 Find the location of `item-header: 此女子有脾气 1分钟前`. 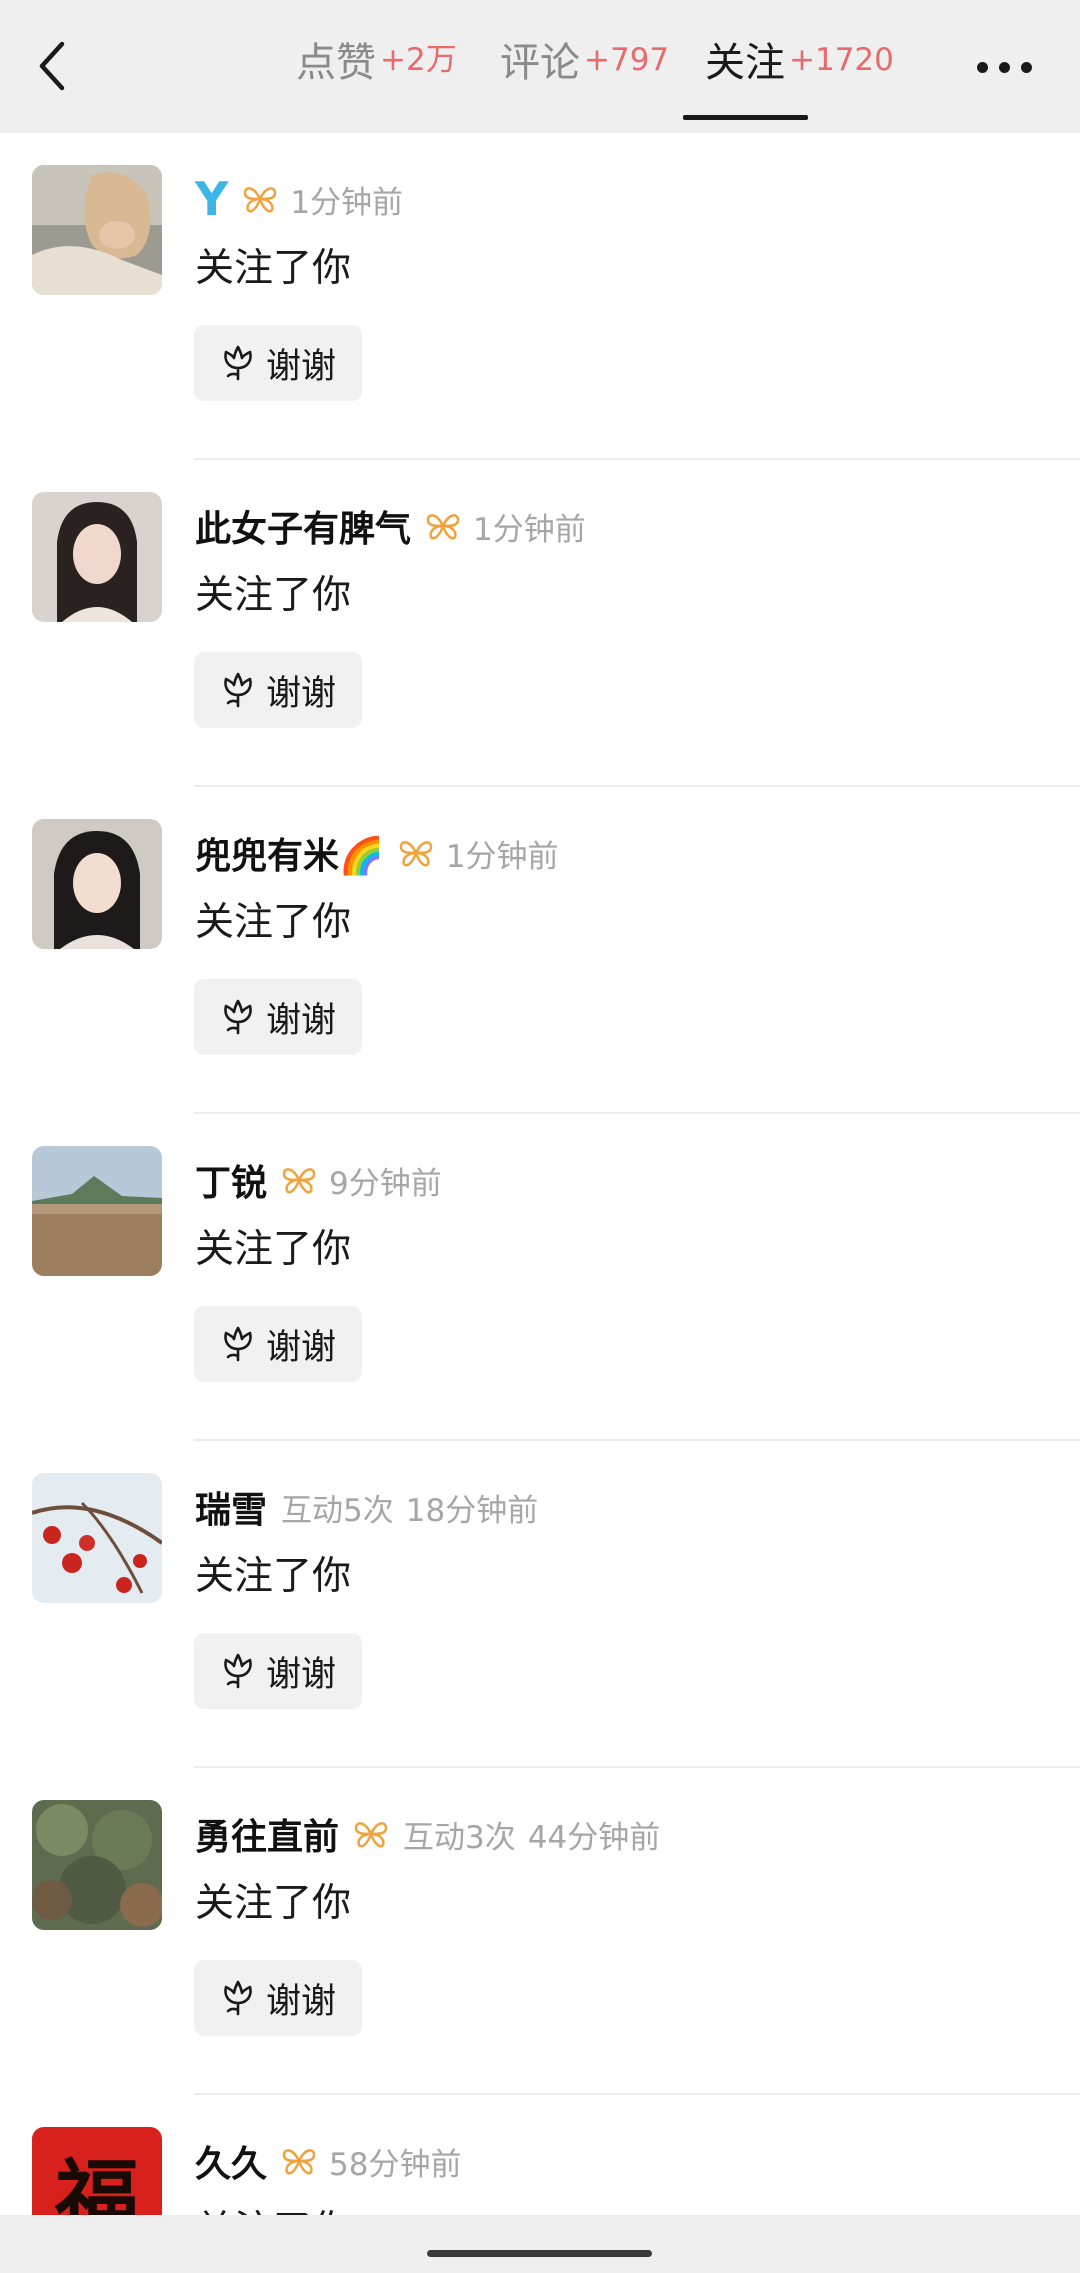

item-header: 此女子有脾气 1分钟前 is located at coordinates (390, 526).